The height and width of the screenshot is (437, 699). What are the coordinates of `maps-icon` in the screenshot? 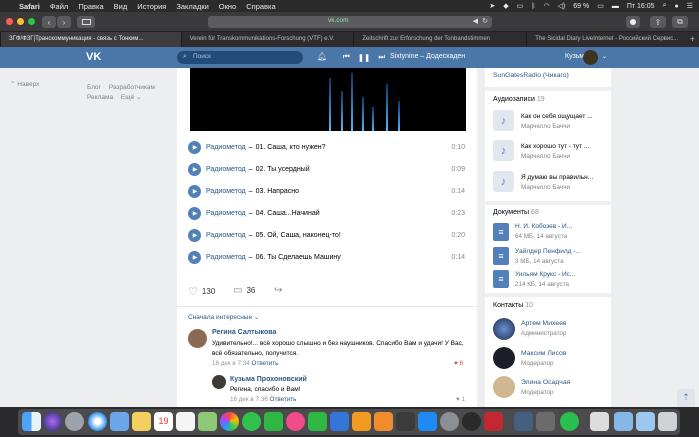 It's located at (207, 421).